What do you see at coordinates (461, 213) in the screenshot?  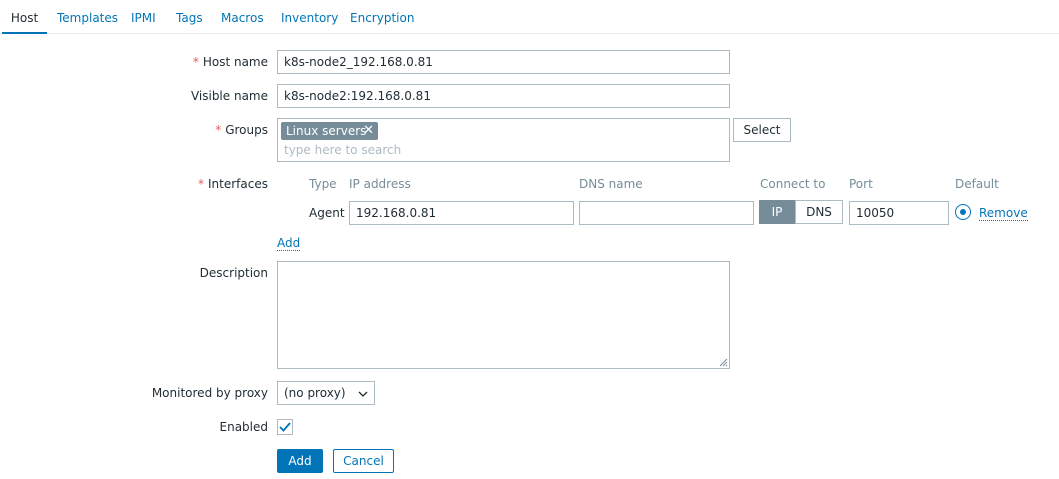 I see `interface-ip-input: 192.168.0.81` at bounding box center [461, 213].